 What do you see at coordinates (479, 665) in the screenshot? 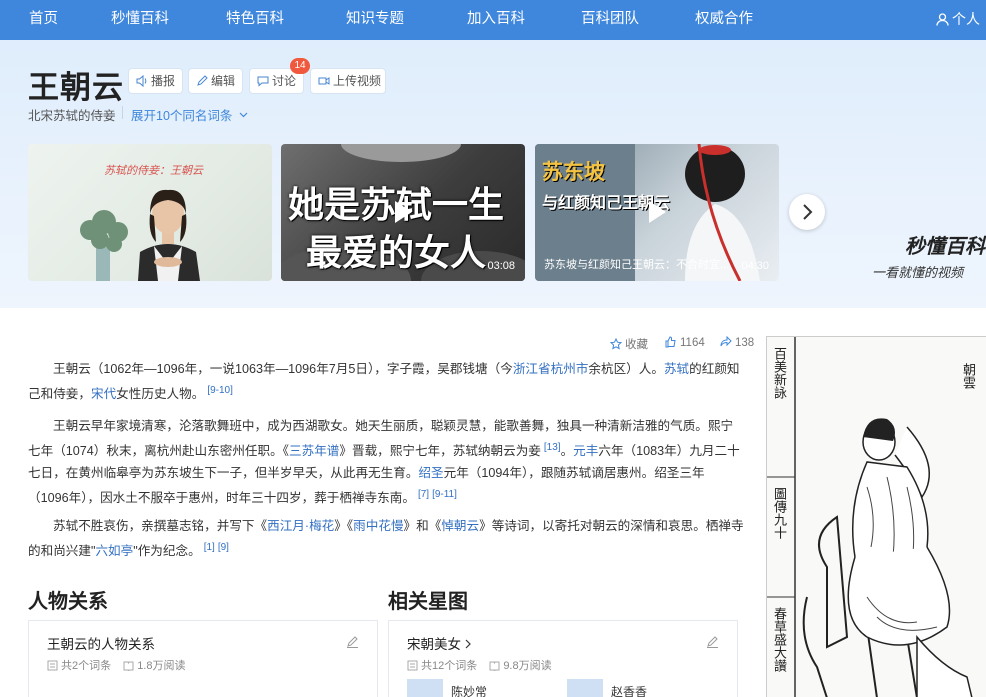
I see `stars-card-meta: 共12个词条 9.8万阅读` at bounding box center [479, 665].